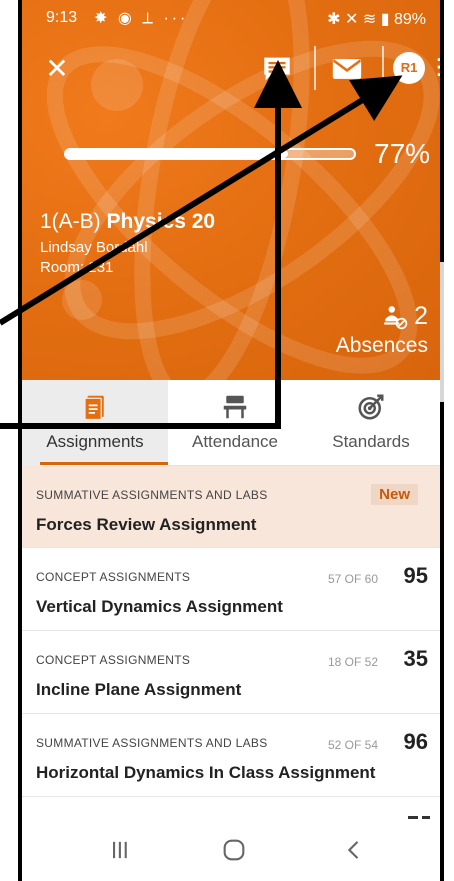  Describe the element at coordinates (120, 850) in the screenshot. I see `recent-apps-icon` at that location.